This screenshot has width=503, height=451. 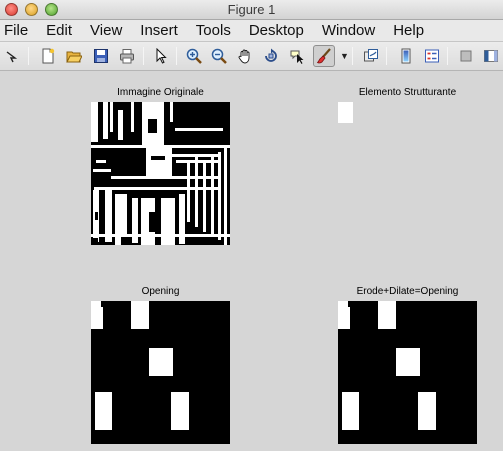 What do you see at coordinates (194, 56) in the screenshot?
I see `zoom-in-icon` at bounding box center [194, 56].